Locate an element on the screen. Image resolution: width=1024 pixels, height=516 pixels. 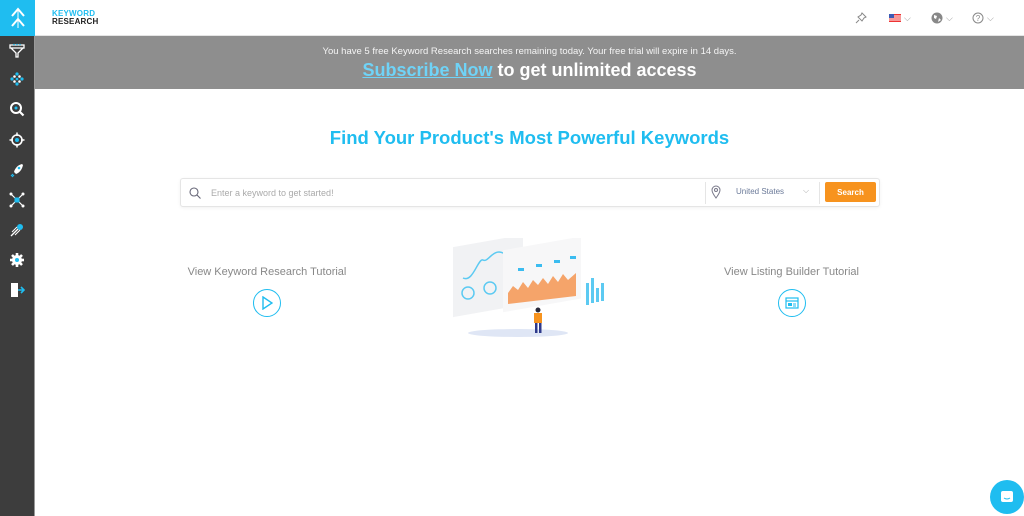
play-icon is located at coordinates (267, 303).